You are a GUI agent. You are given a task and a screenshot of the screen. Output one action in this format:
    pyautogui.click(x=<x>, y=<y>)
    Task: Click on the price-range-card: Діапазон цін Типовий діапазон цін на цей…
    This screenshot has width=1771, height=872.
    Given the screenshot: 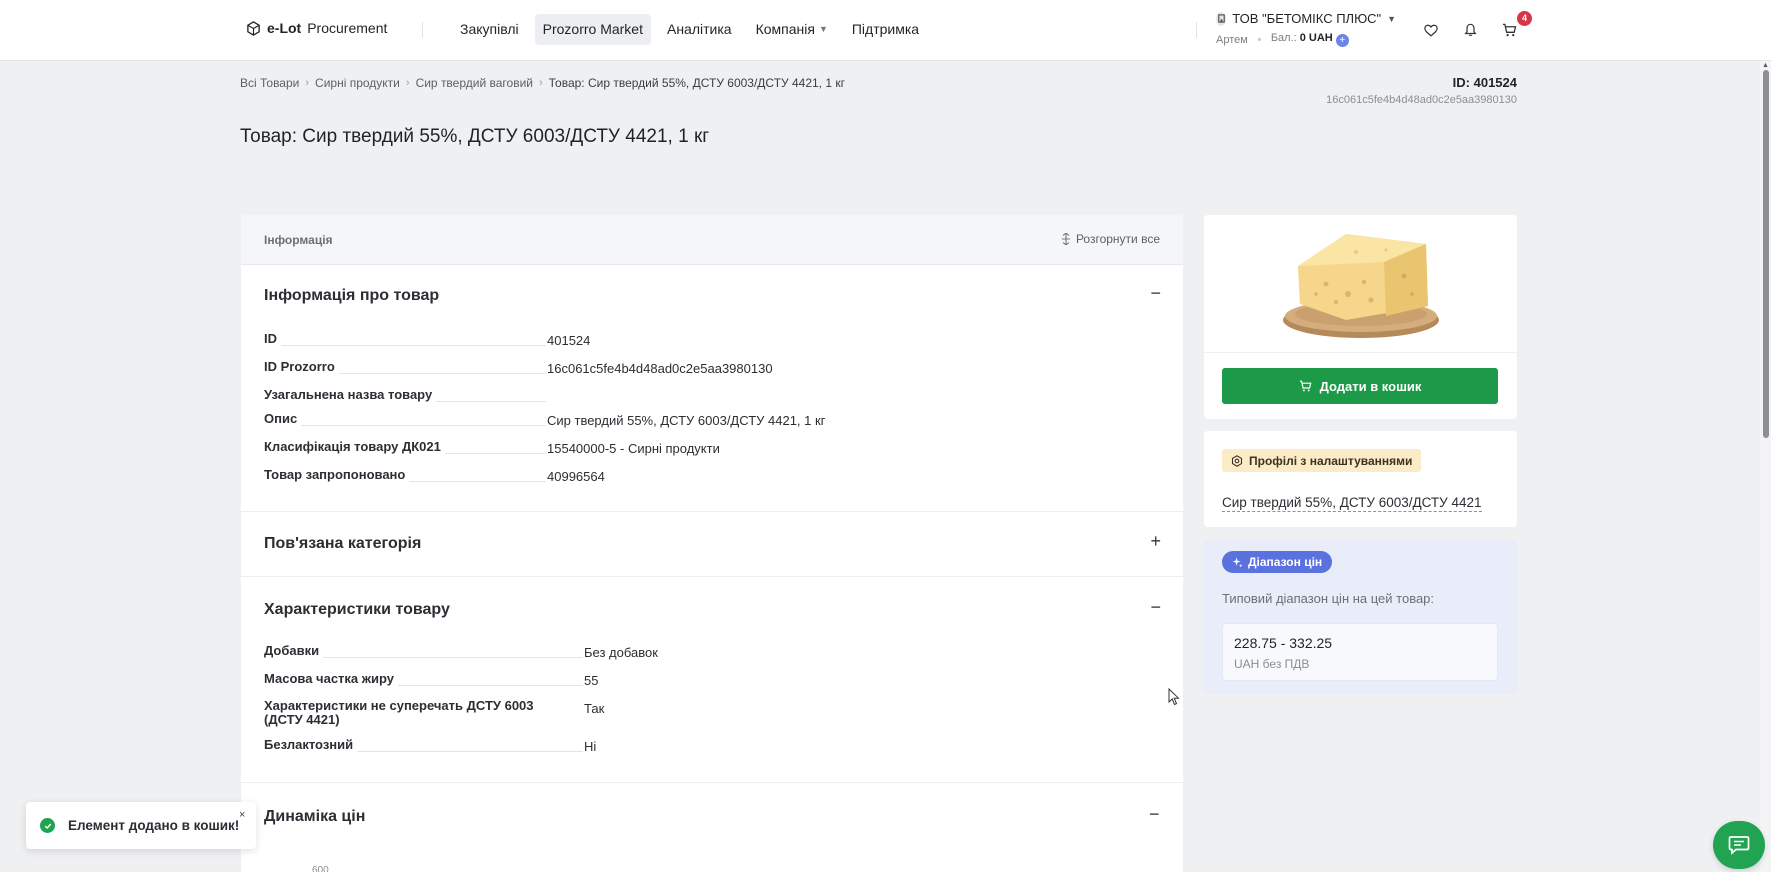 What is the action you would take?
    pyautogui.click(x=1360, y=617)
    